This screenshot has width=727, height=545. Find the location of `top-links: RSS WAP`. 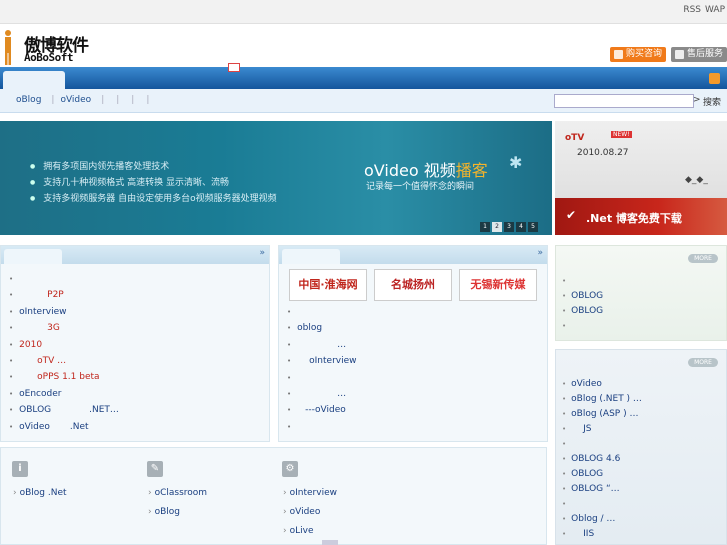

top-links: RSS WAP is located at coordinates (702, 10).